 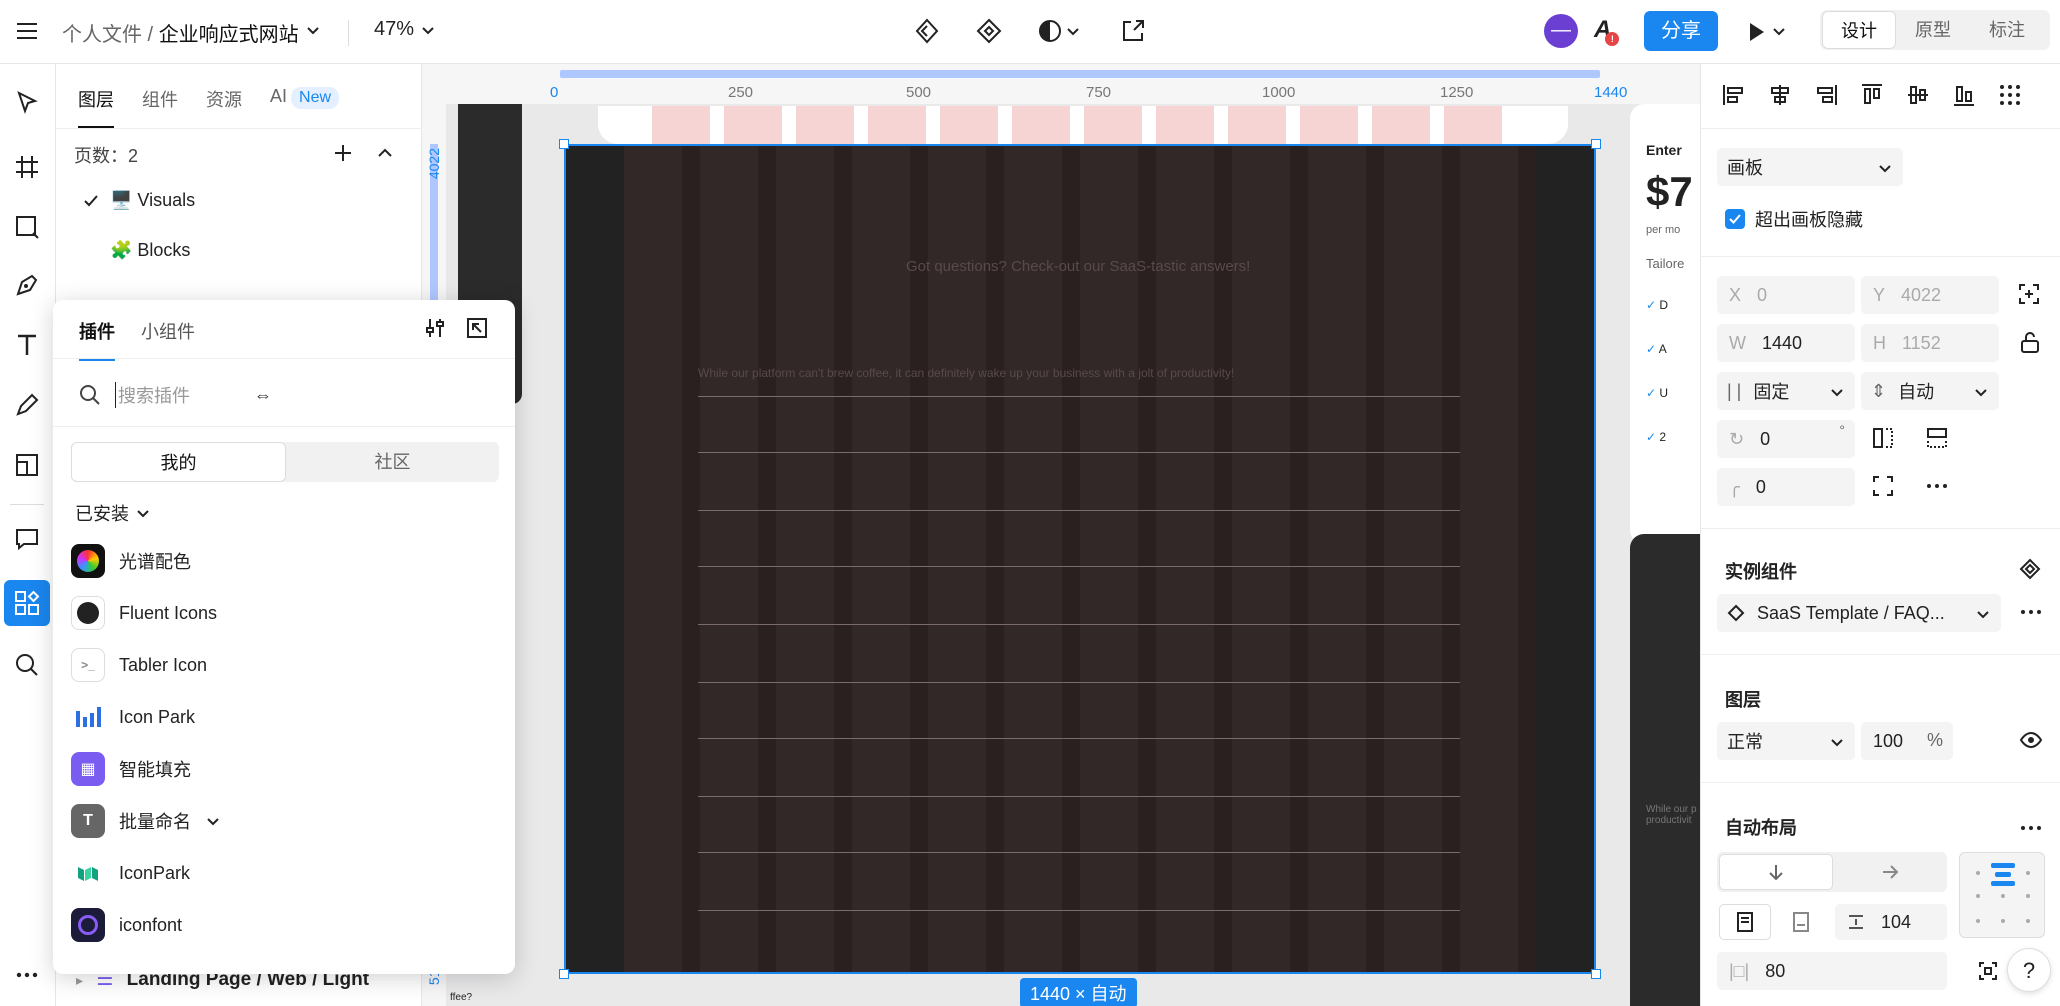 I want to click on font-icon: A!, so click(x=1607, y=31).